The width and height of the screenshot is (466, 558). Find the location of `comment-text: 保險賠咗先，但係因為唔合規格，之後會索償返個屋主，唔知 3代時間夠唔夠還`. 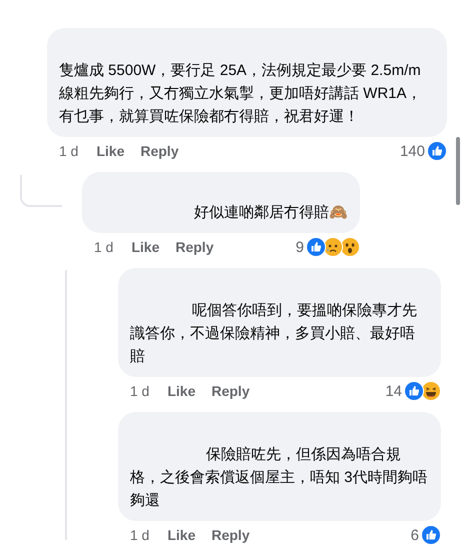

comment-text: 保險賠咗先，但係因為唔合規格，之後會索償返個屋主，唔知 3代時間夠唔夠還 is located at coordinates (279, 478).